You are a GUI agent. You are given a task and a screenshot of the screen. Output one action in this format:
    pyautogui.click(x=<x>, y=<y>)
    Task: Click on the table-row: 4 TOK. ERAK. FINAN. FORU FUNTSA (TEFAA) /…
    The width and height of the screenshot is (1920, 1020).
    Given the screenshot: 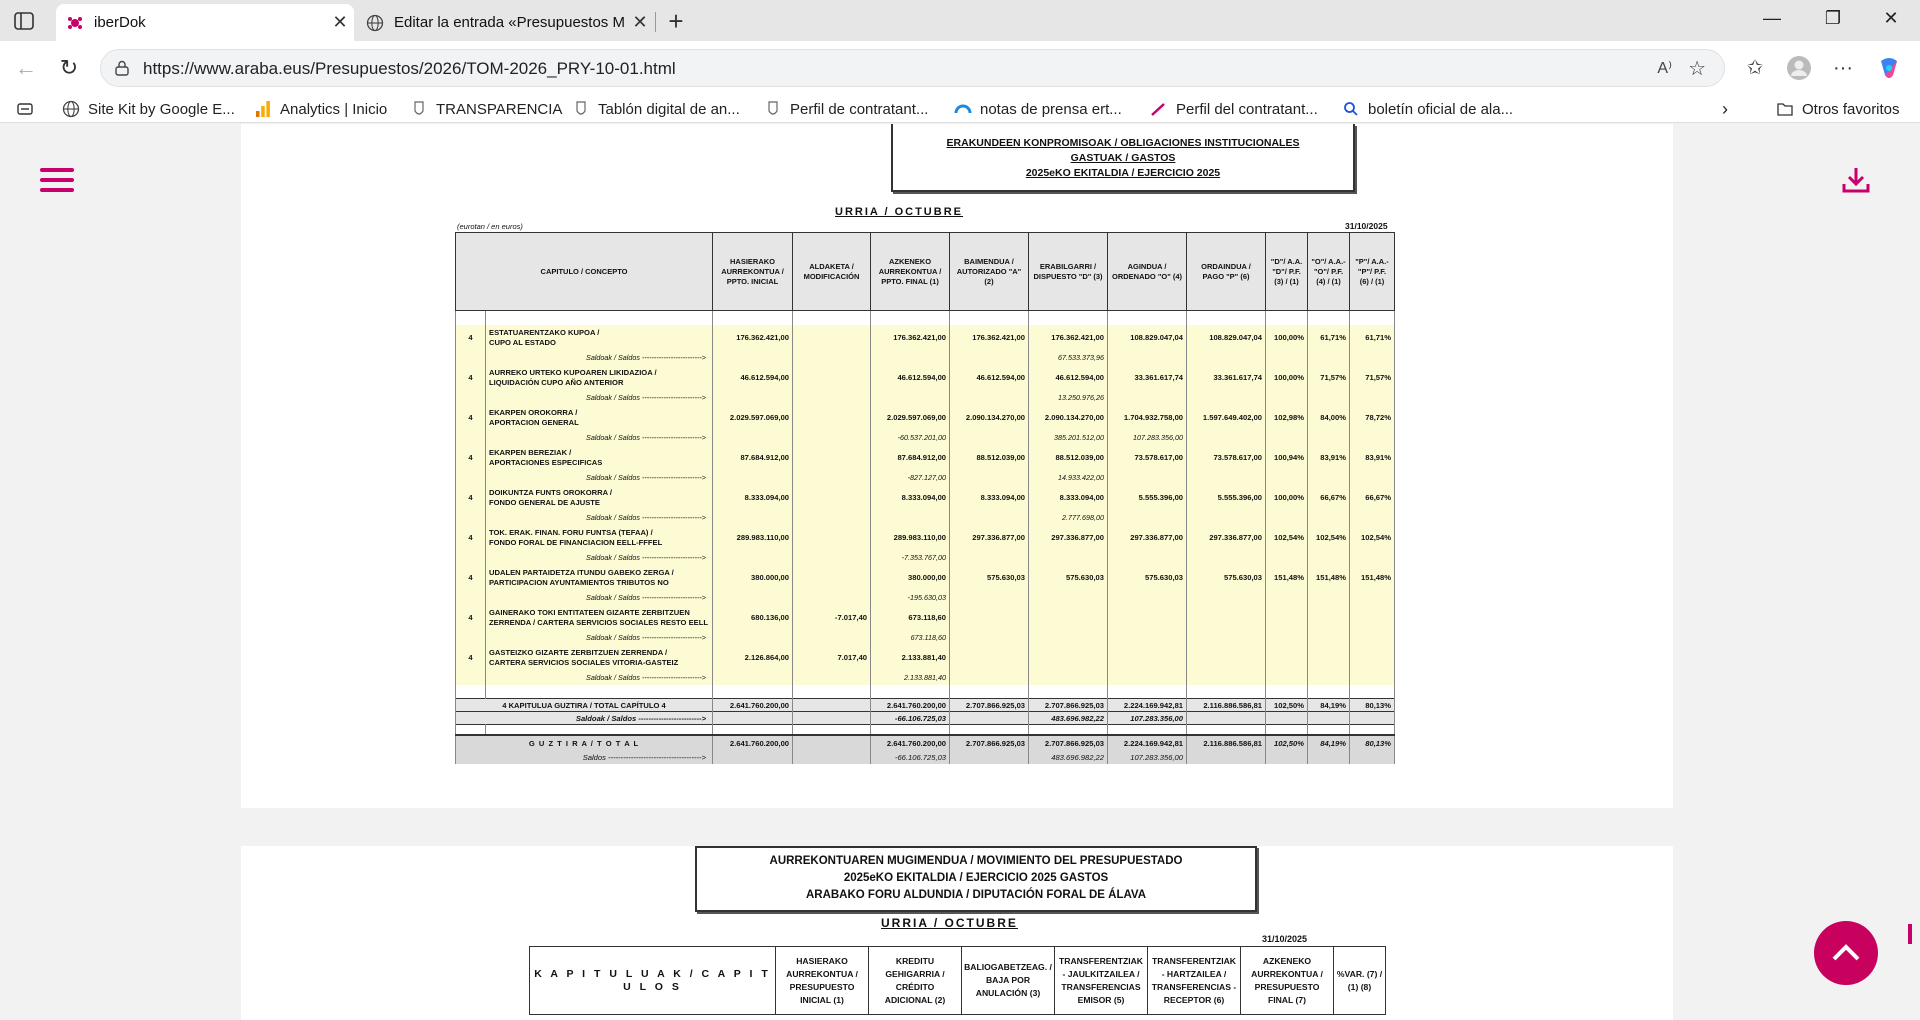 What is the action you would take?
    pyautogui.click(x=925, y=537)
    